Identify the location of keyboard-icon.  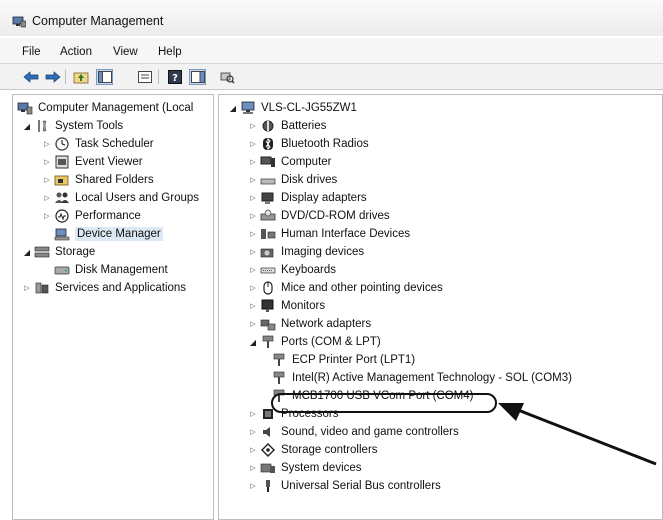
(268, 270).